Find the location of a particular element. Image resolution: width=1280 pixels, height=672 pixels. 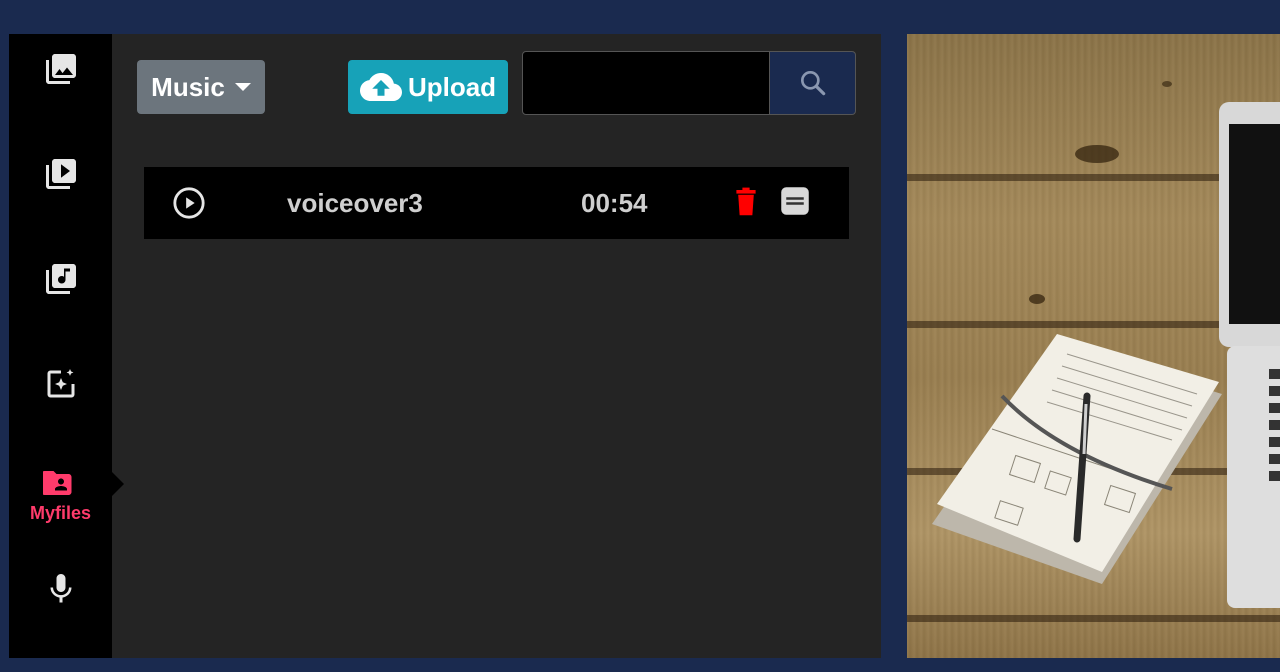

file-name: voiceover3 is located at coordinates (355, 203).